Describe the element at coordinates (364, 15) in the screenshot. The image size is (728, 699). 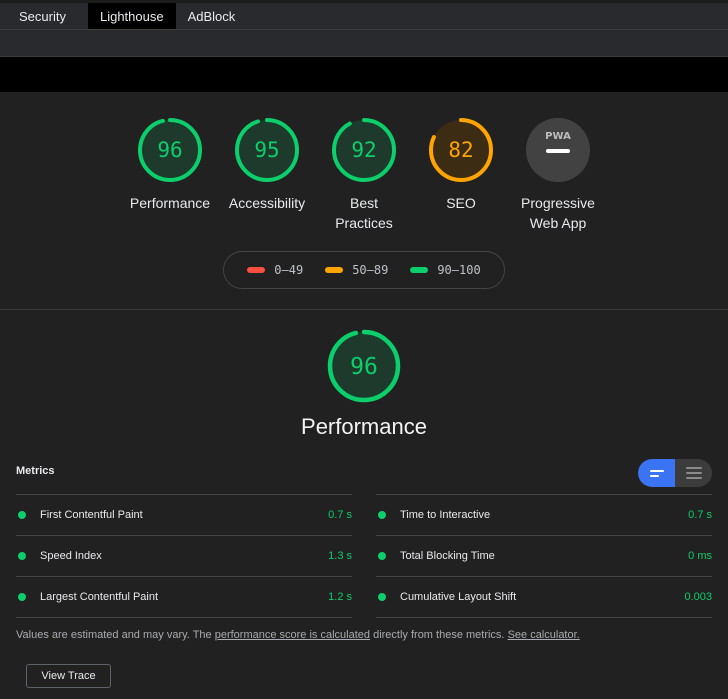
I see `devtools-tab-bar: Security Lighthouse AdBlock` at that location.